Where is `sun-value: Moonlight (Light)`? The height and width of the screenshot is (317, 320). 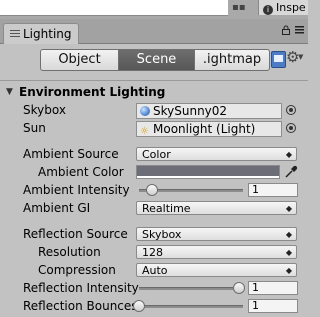
sun-value: Moonlight (Light) is located at coordinates (204, 129).